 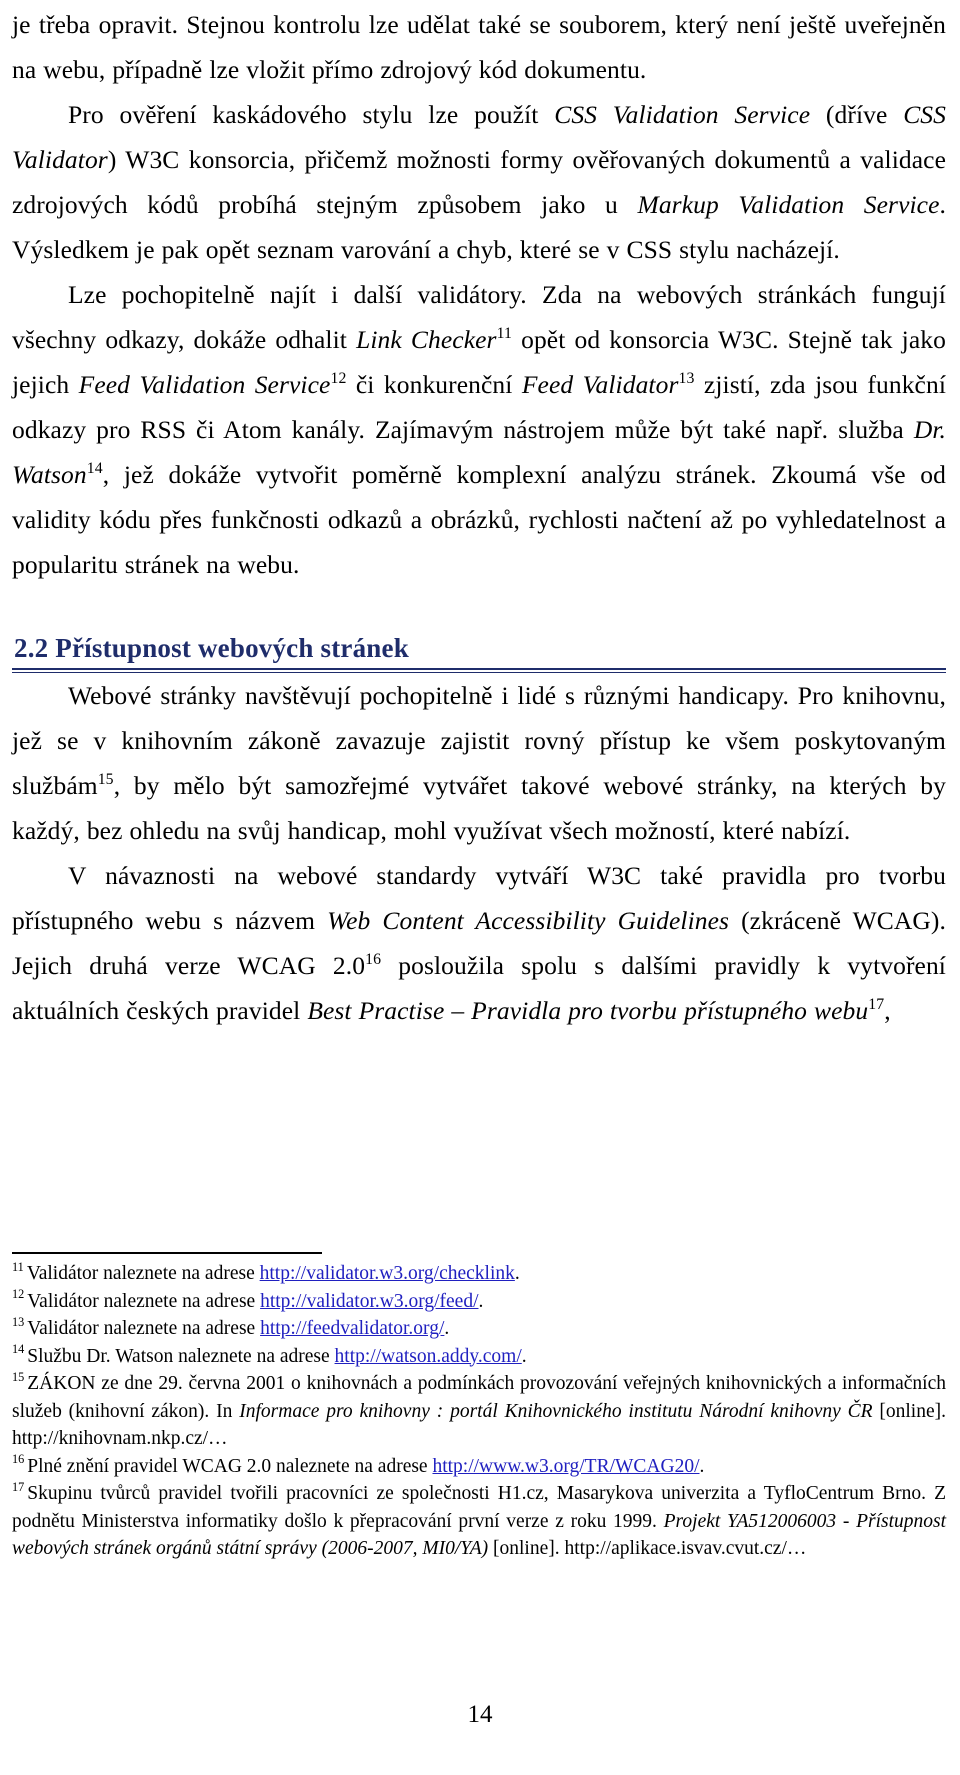 What do you see at coordinates (352, 1328) in the screenshot?
I see `footnote-link: http://feedvalidator.org/` at bounding box center [352, 1328].